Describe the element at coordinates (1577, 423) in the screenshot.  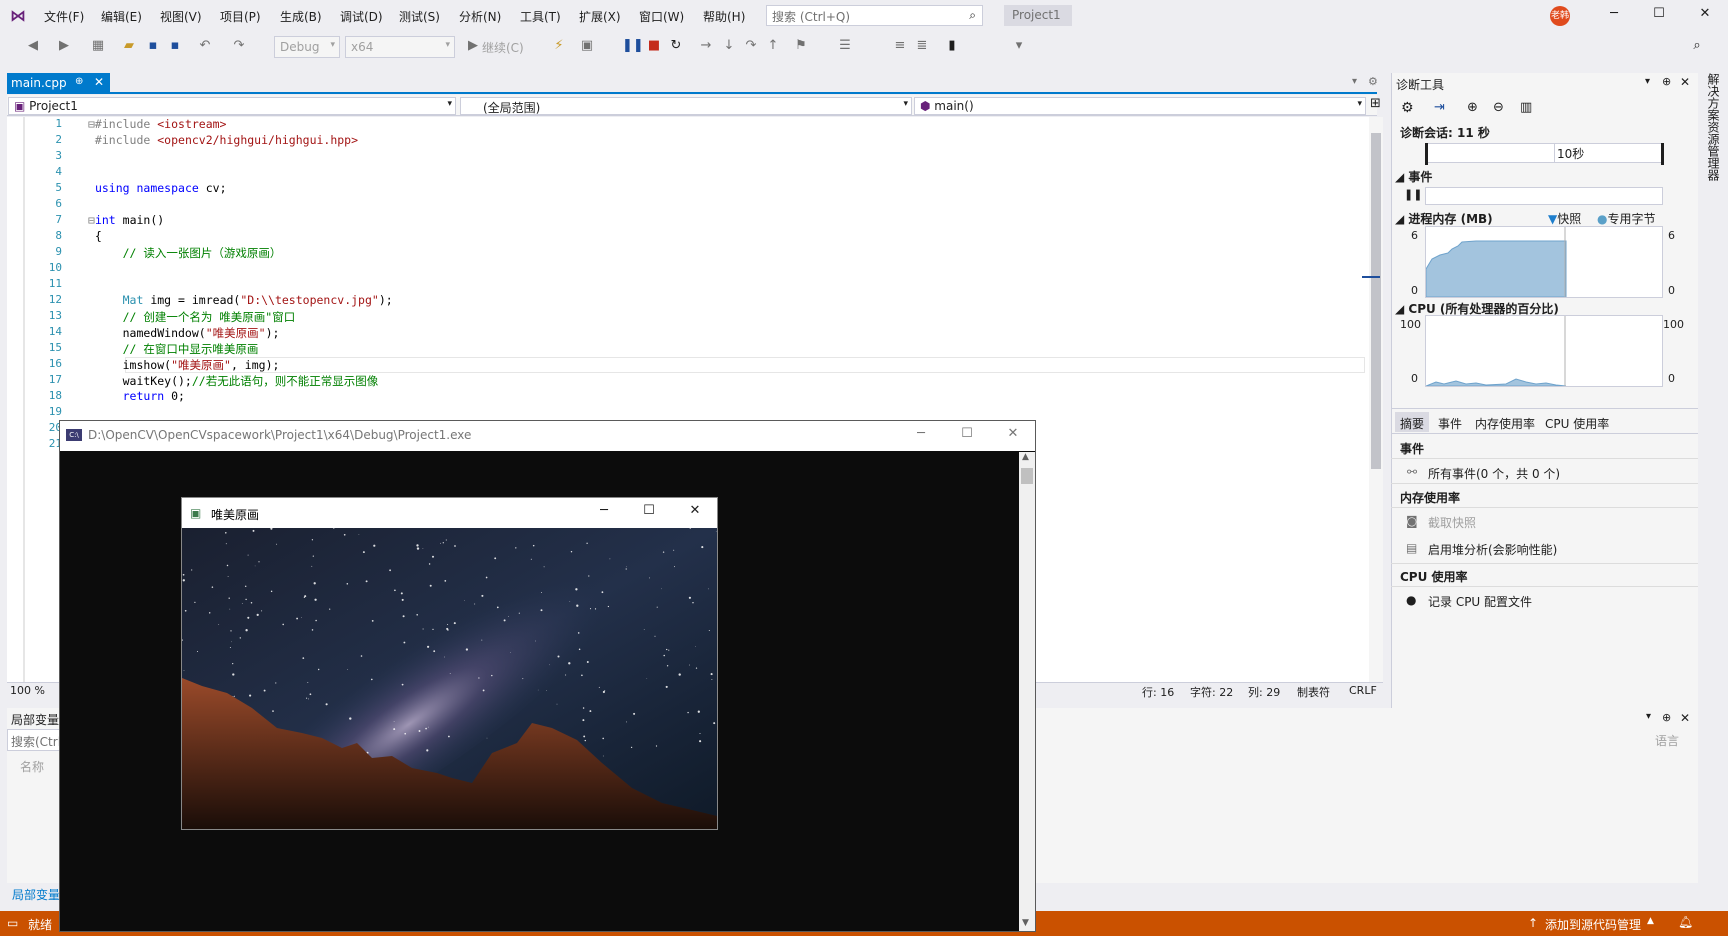
I see `tab-cpu-usage: CPU 使用率` at that location.